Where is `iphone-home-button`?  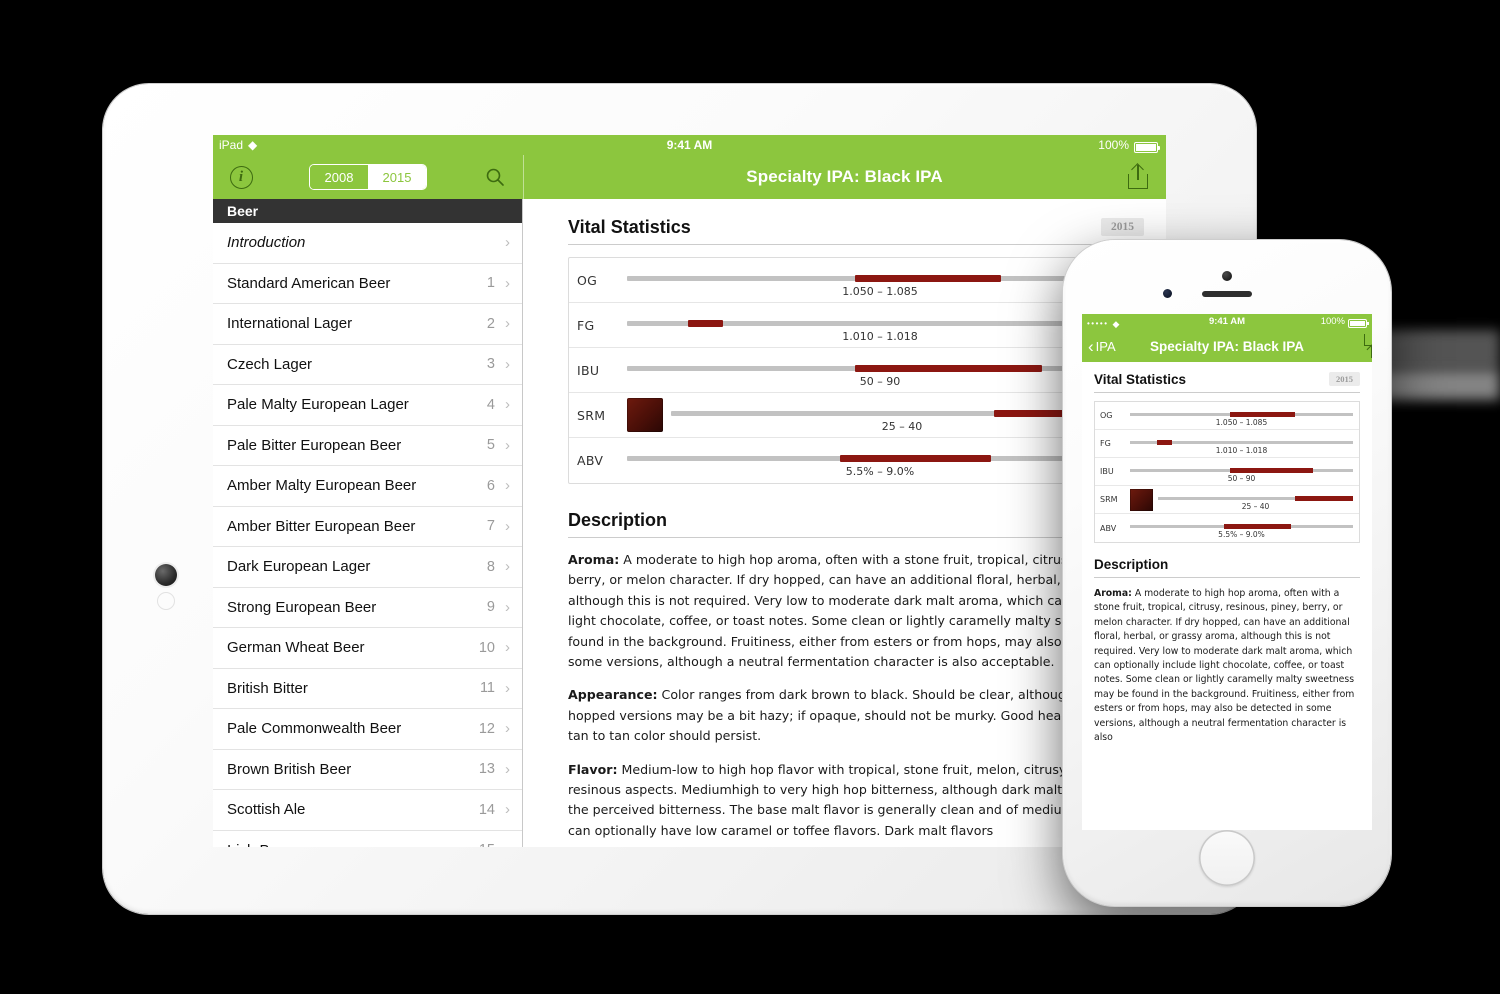
iphone-home-button is located at coordinates (1227, 858).